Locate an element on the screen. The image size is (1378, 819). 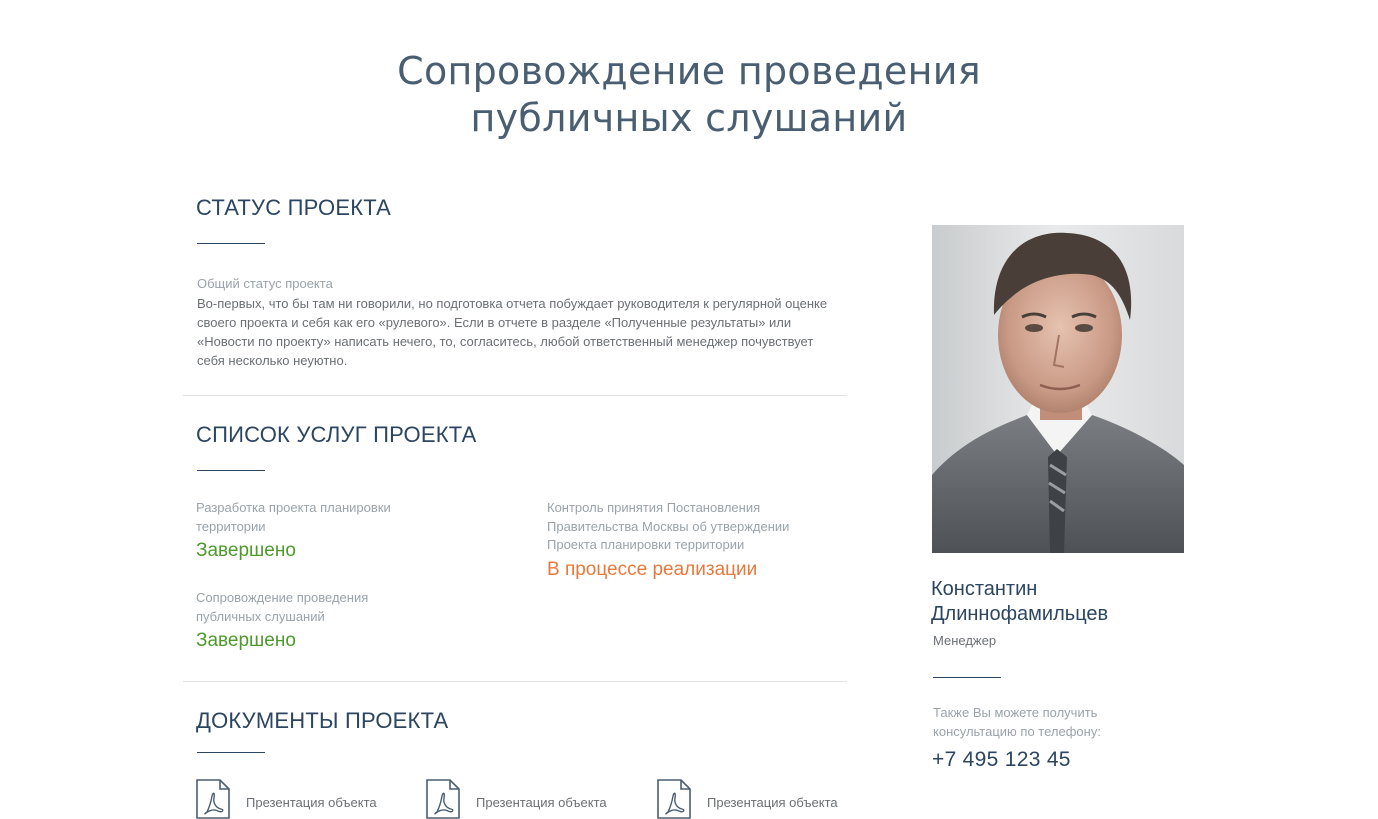
page-title-line-1: Сопровождение проведения is located at coordinates (689, 71).